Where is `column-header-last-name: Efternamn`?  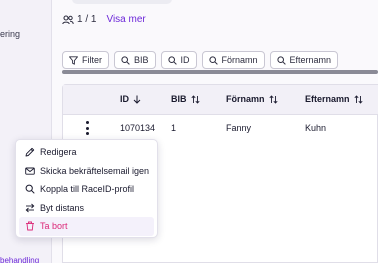
column-header-last-name: Efternamn is located at coordinates (334, 99).